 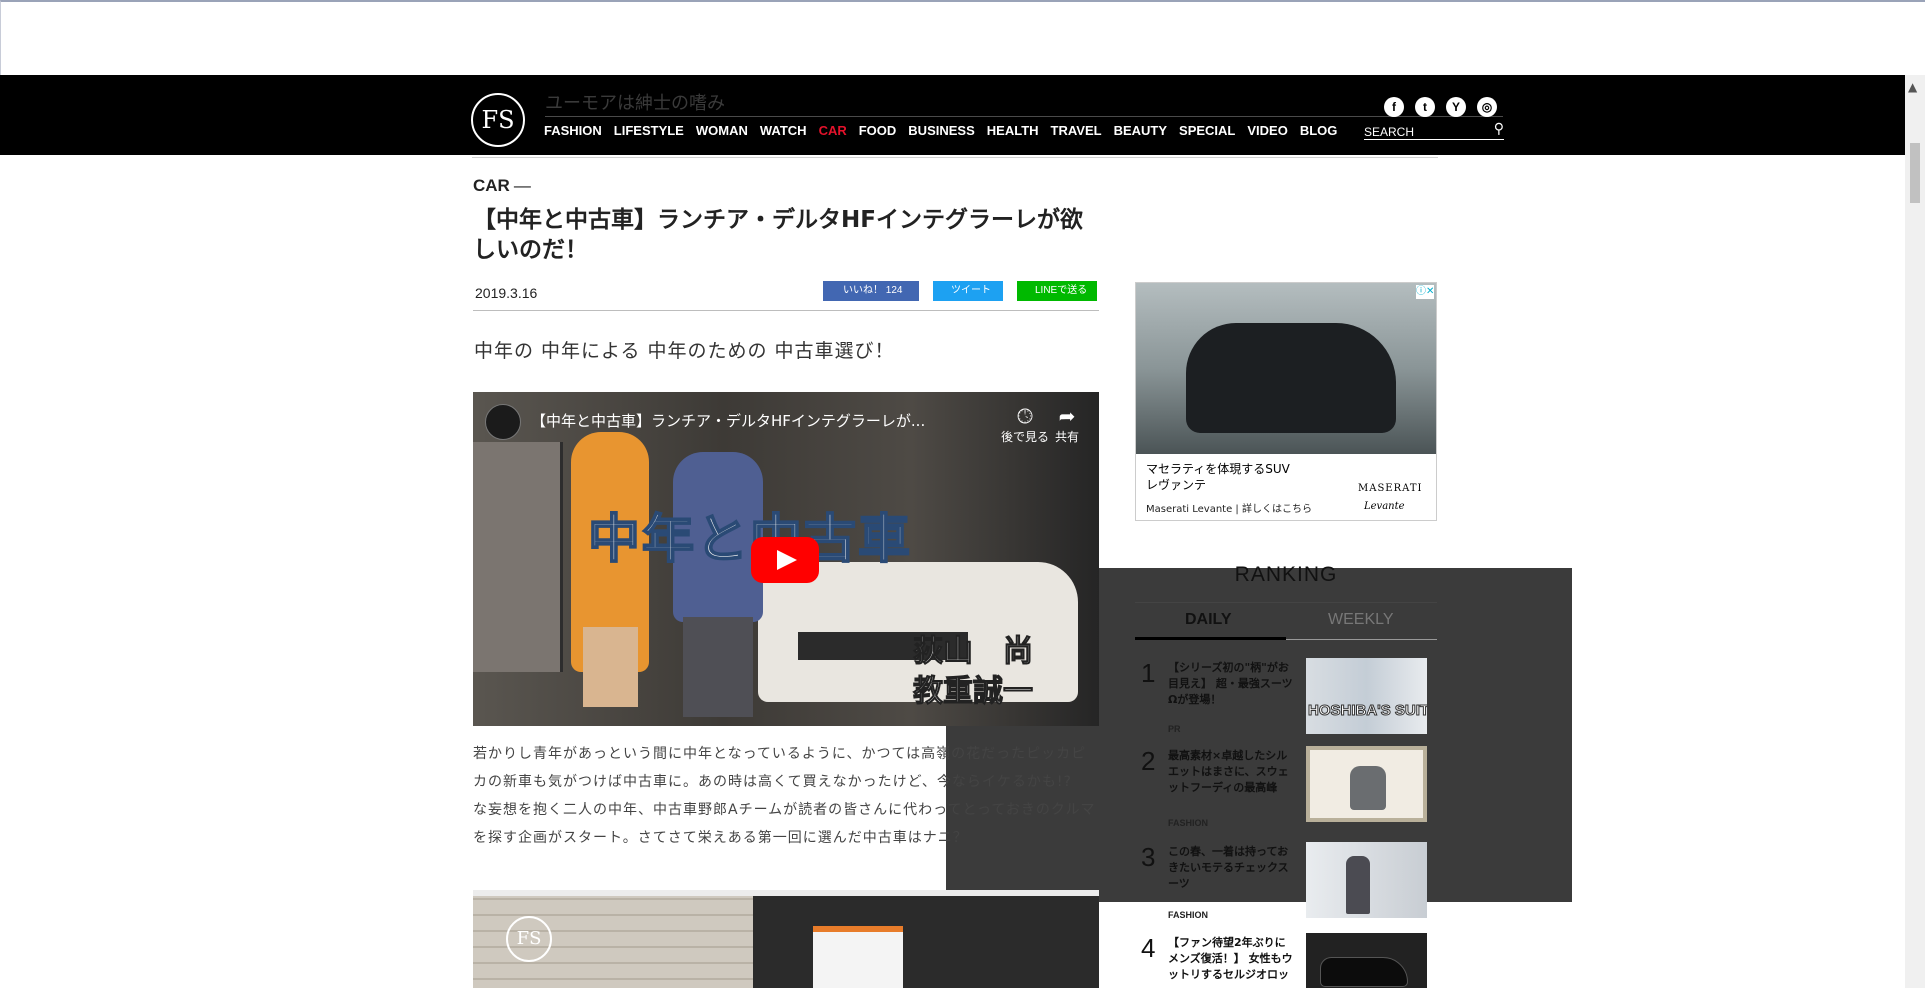 I want to click on tab-weekly-underline, so click(x=1361, y=639).